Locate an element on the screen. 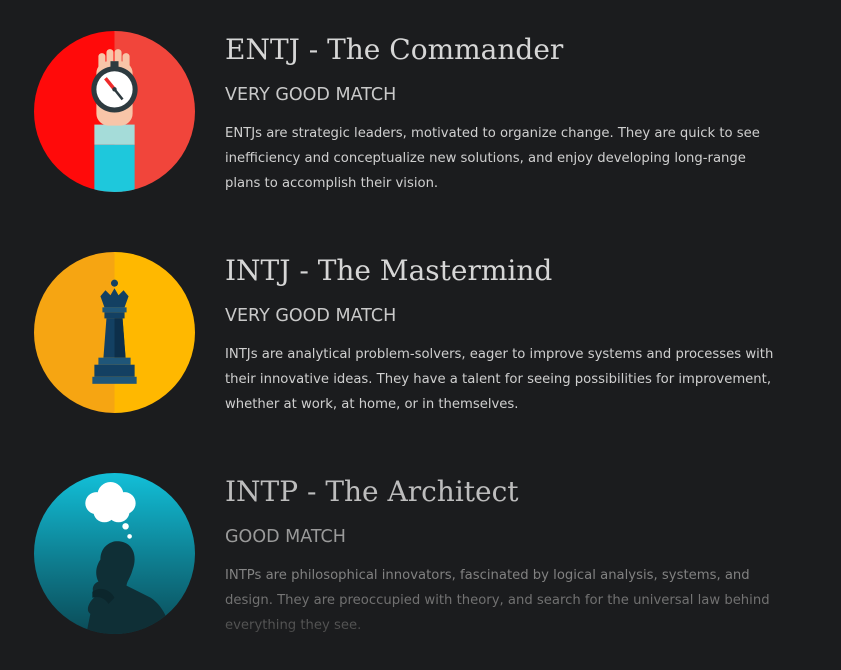 The image size is (841, 670). hand-with-stopwatch-icon is located at coordinates (114, 111).